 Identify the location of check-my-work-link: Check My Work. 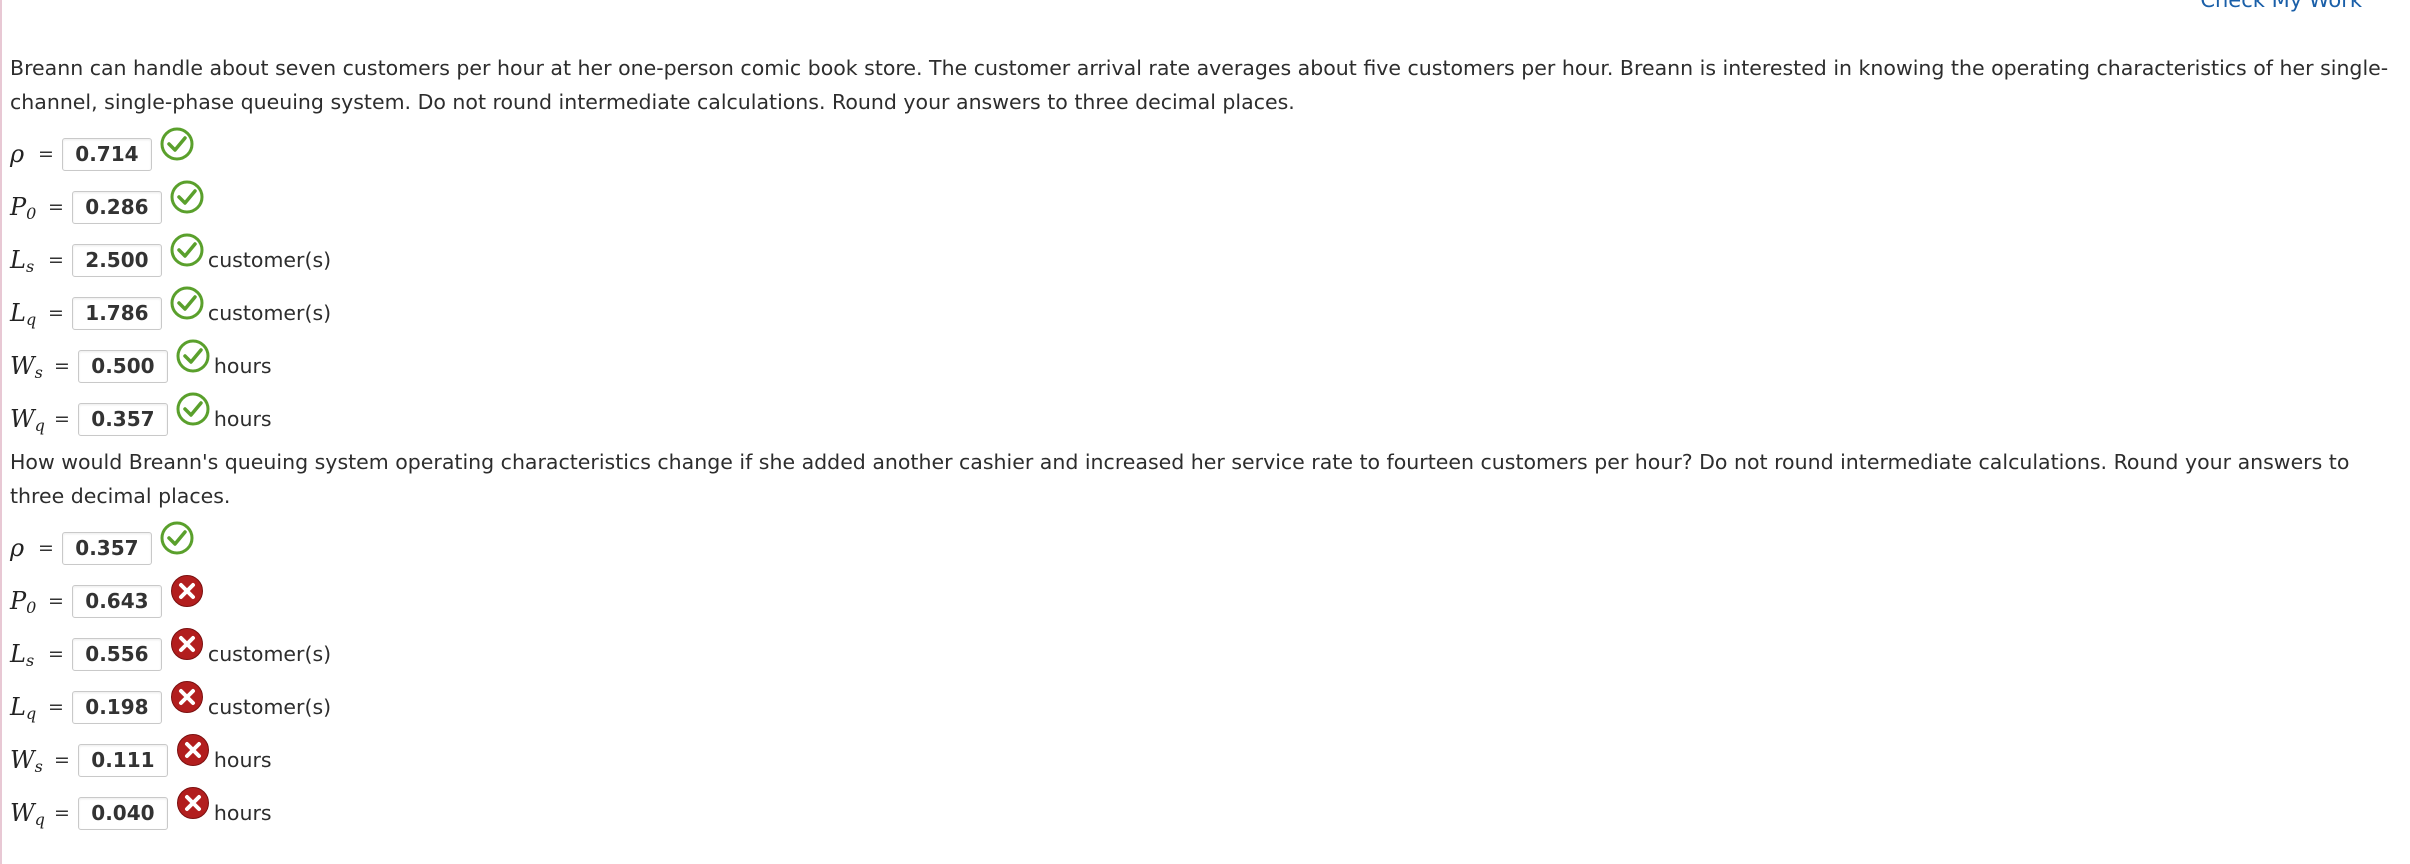
(2281, 6).